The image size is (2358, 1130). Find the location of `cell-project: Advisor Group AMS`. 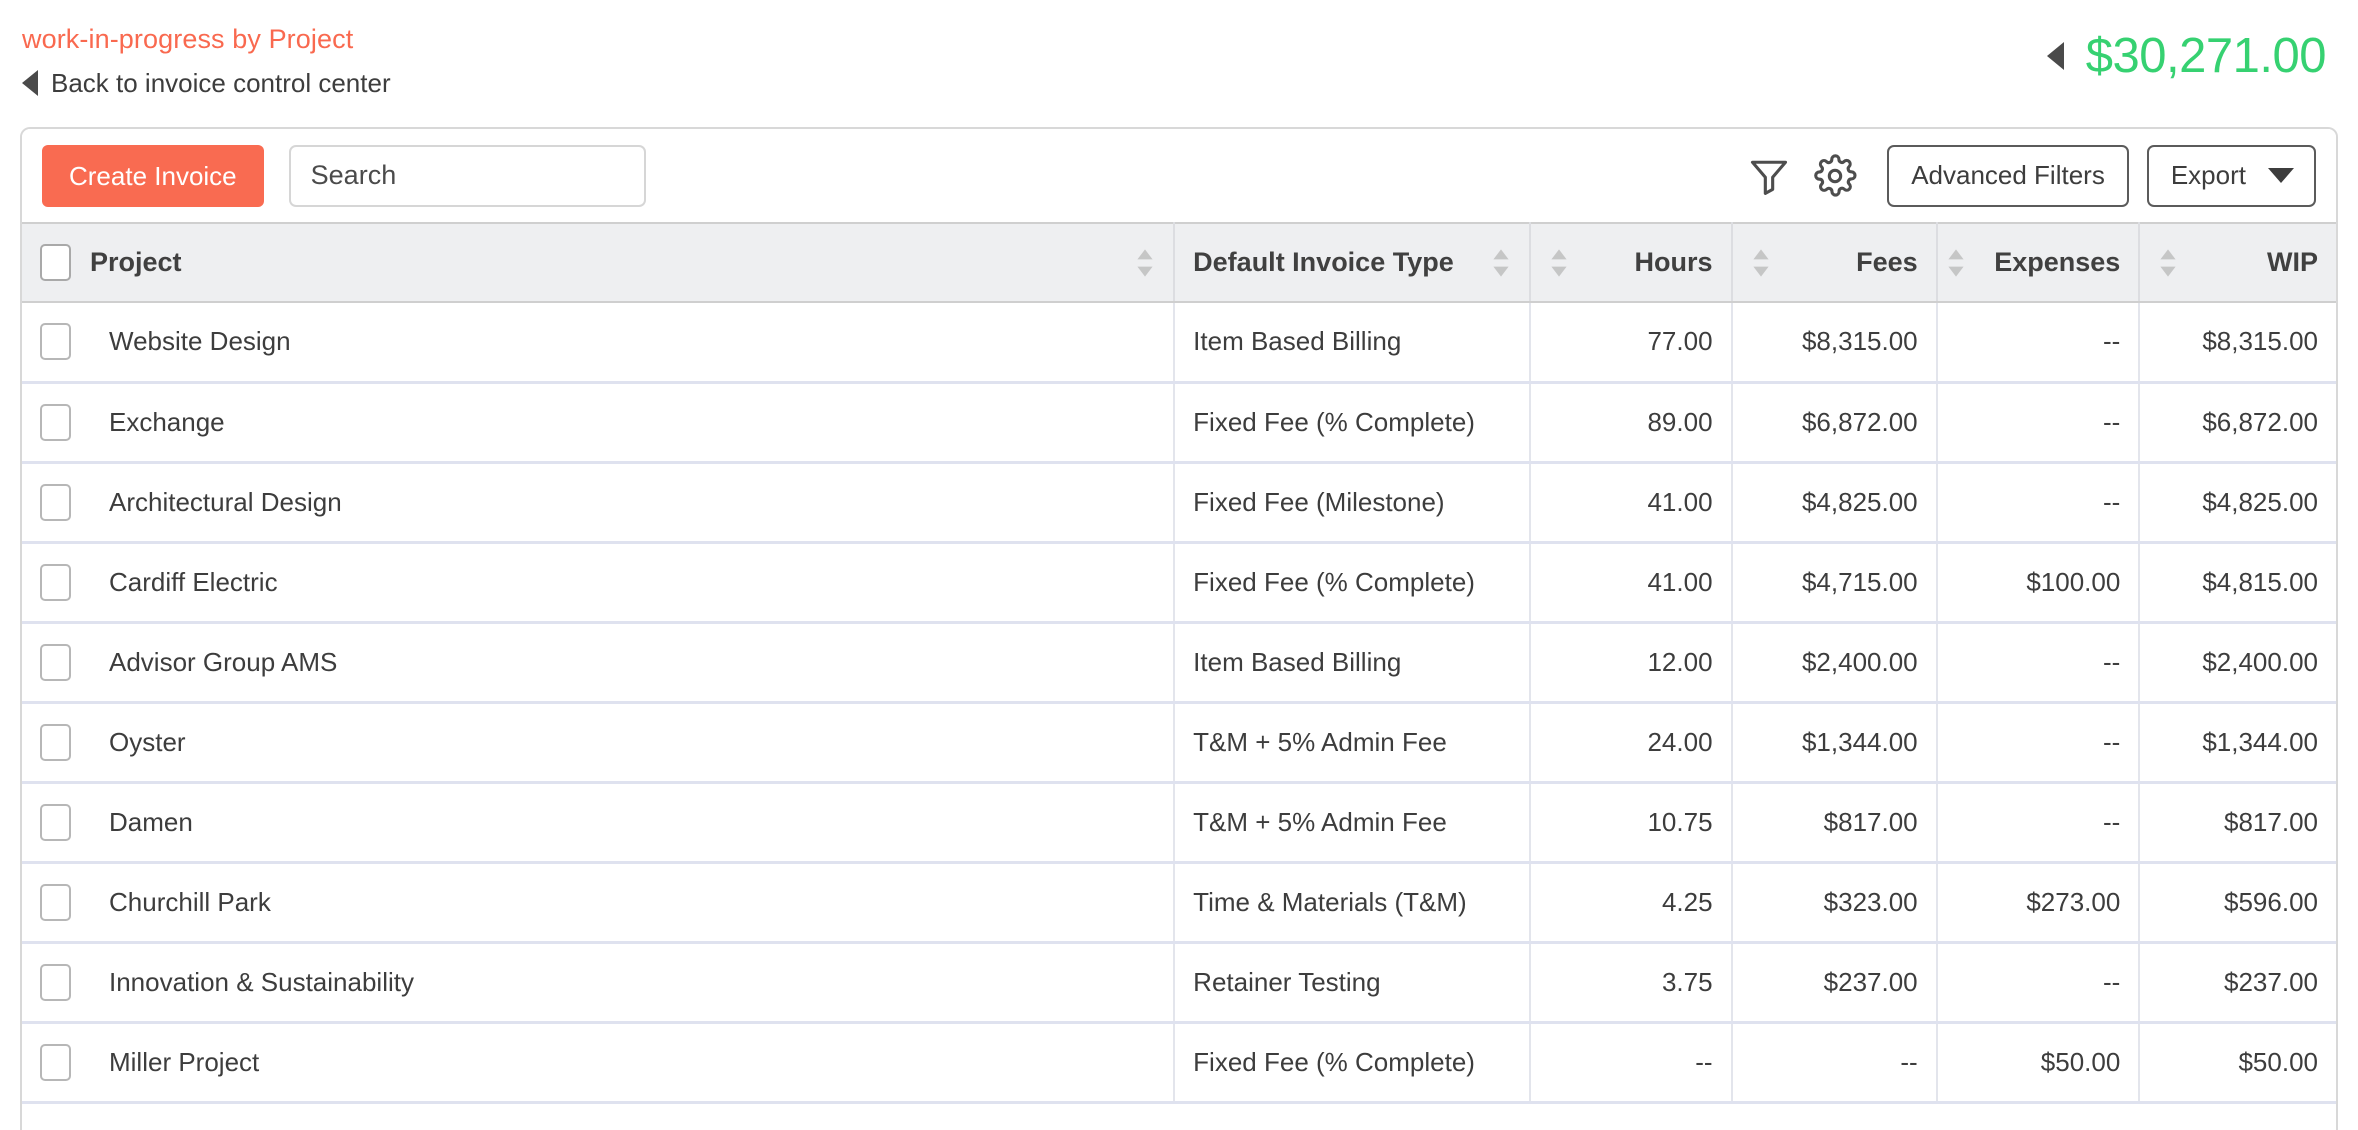

cell-project: Advisor Group AMS is located at coordinates (599, 663).